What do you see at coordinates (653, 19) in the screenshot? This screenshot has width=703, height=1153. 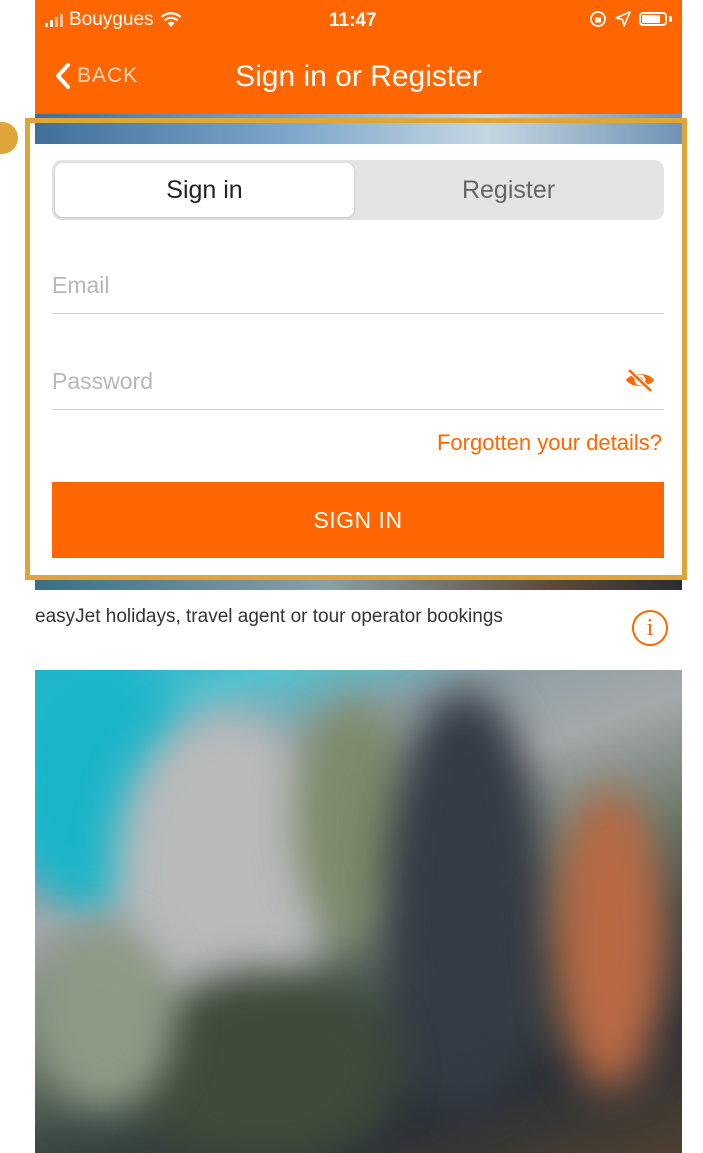 I see `battery-icon` at bounding box center [653, 19].